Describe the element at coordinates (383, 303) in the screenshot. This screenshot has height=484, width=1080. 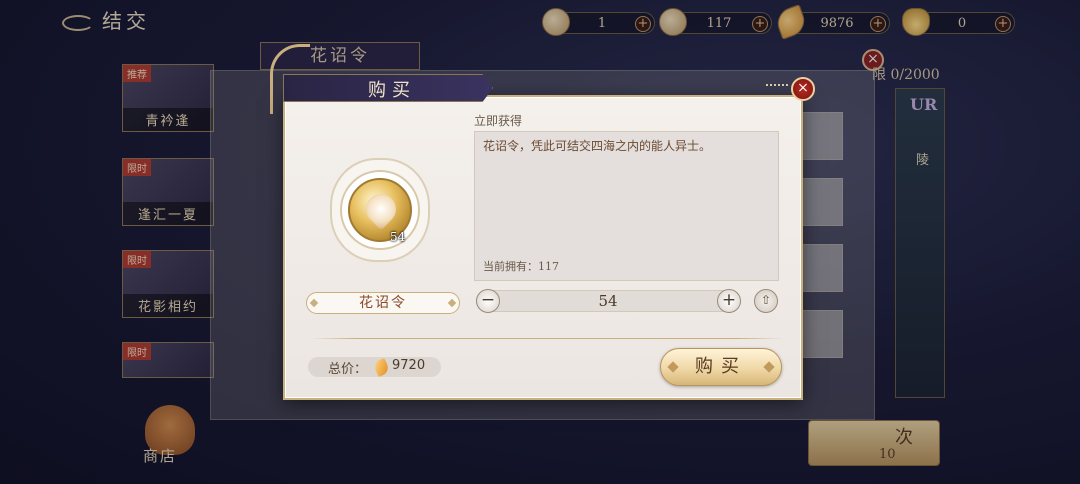
I see `item-name: 花诏令` at that location.